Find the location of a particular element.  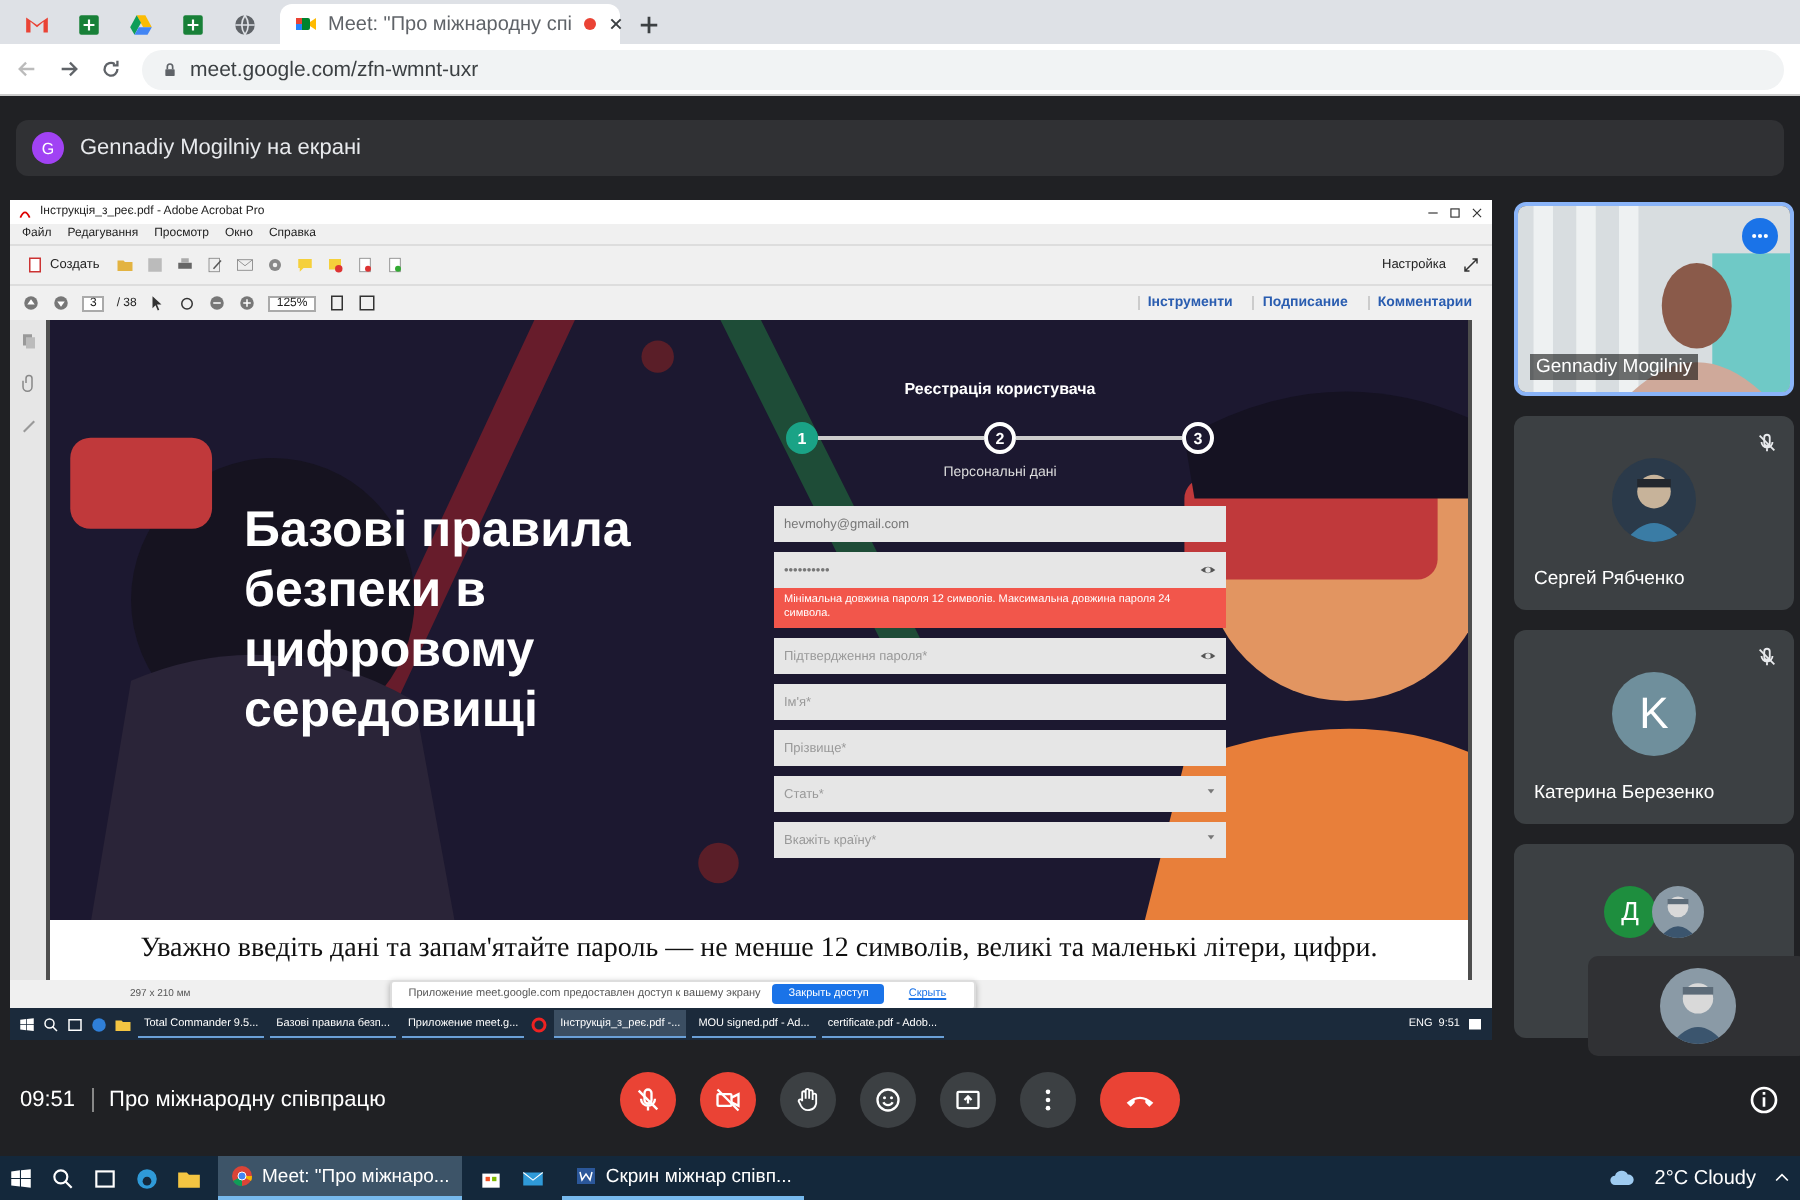

emoji-button is located at coordinates (888, 1100).